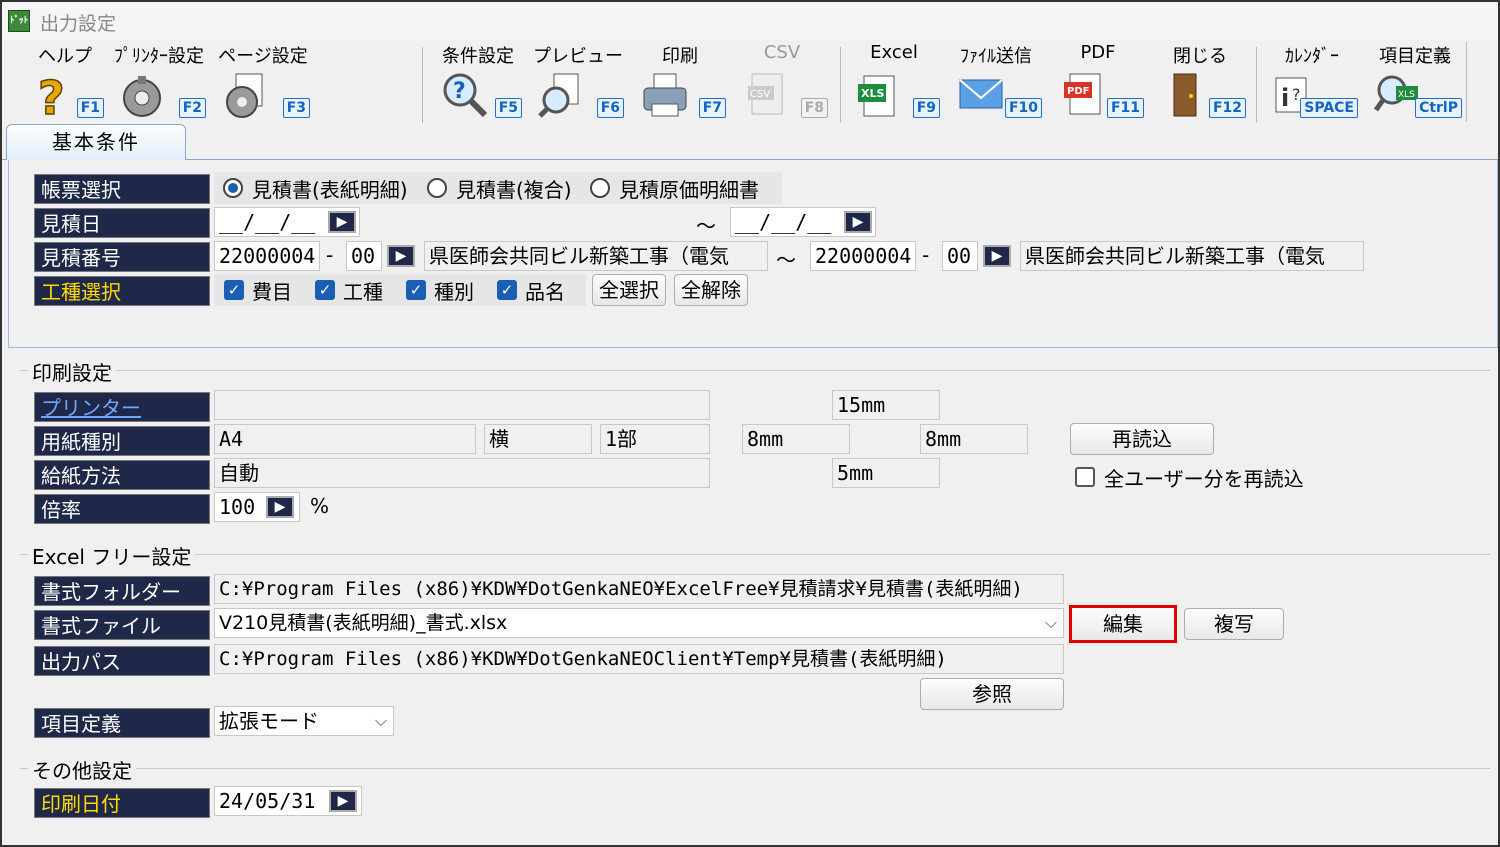 The height and width of the screenshot is (847, 1500). What do you see at coordinates (272, 292) in the screenshot?
I see `check-label: 費目` at bounding box center [272, 292].